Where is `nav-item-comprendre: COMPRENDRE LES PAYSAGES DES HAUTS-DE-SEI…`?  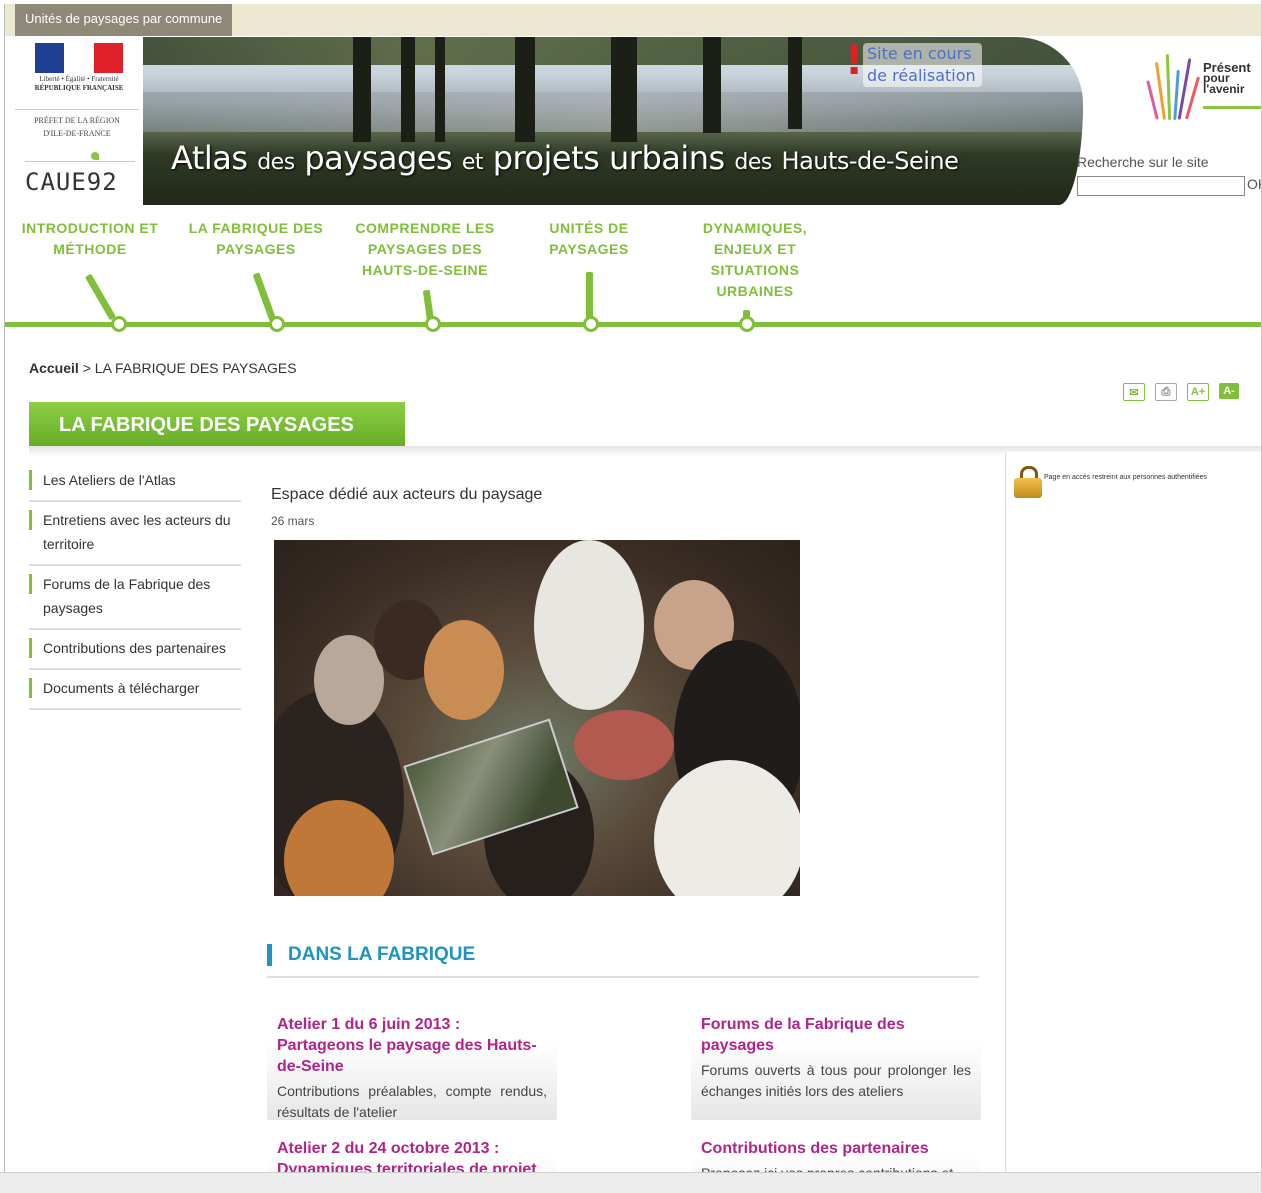 nav-item-comprendre: COMPRENDRE LES PAYSAGES DES HAUTS-DE-SEI… is located at coordinates (425, 249).